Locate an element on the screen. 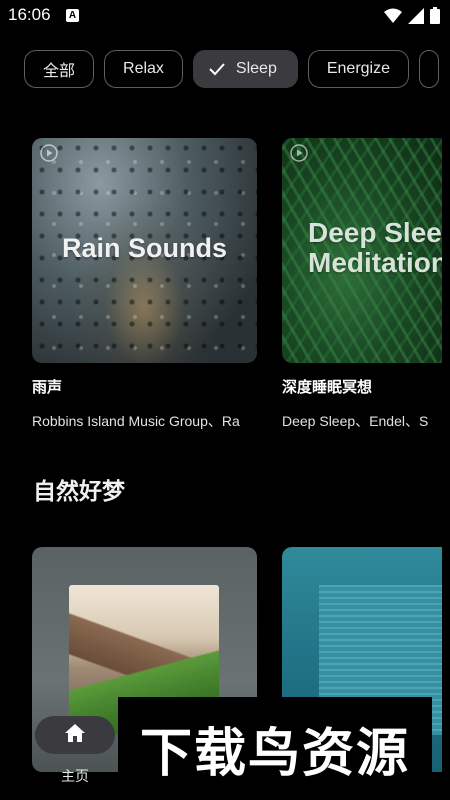  filter-chips: 全部 Relax Sleep Energize is located at coordinates (231, 69).